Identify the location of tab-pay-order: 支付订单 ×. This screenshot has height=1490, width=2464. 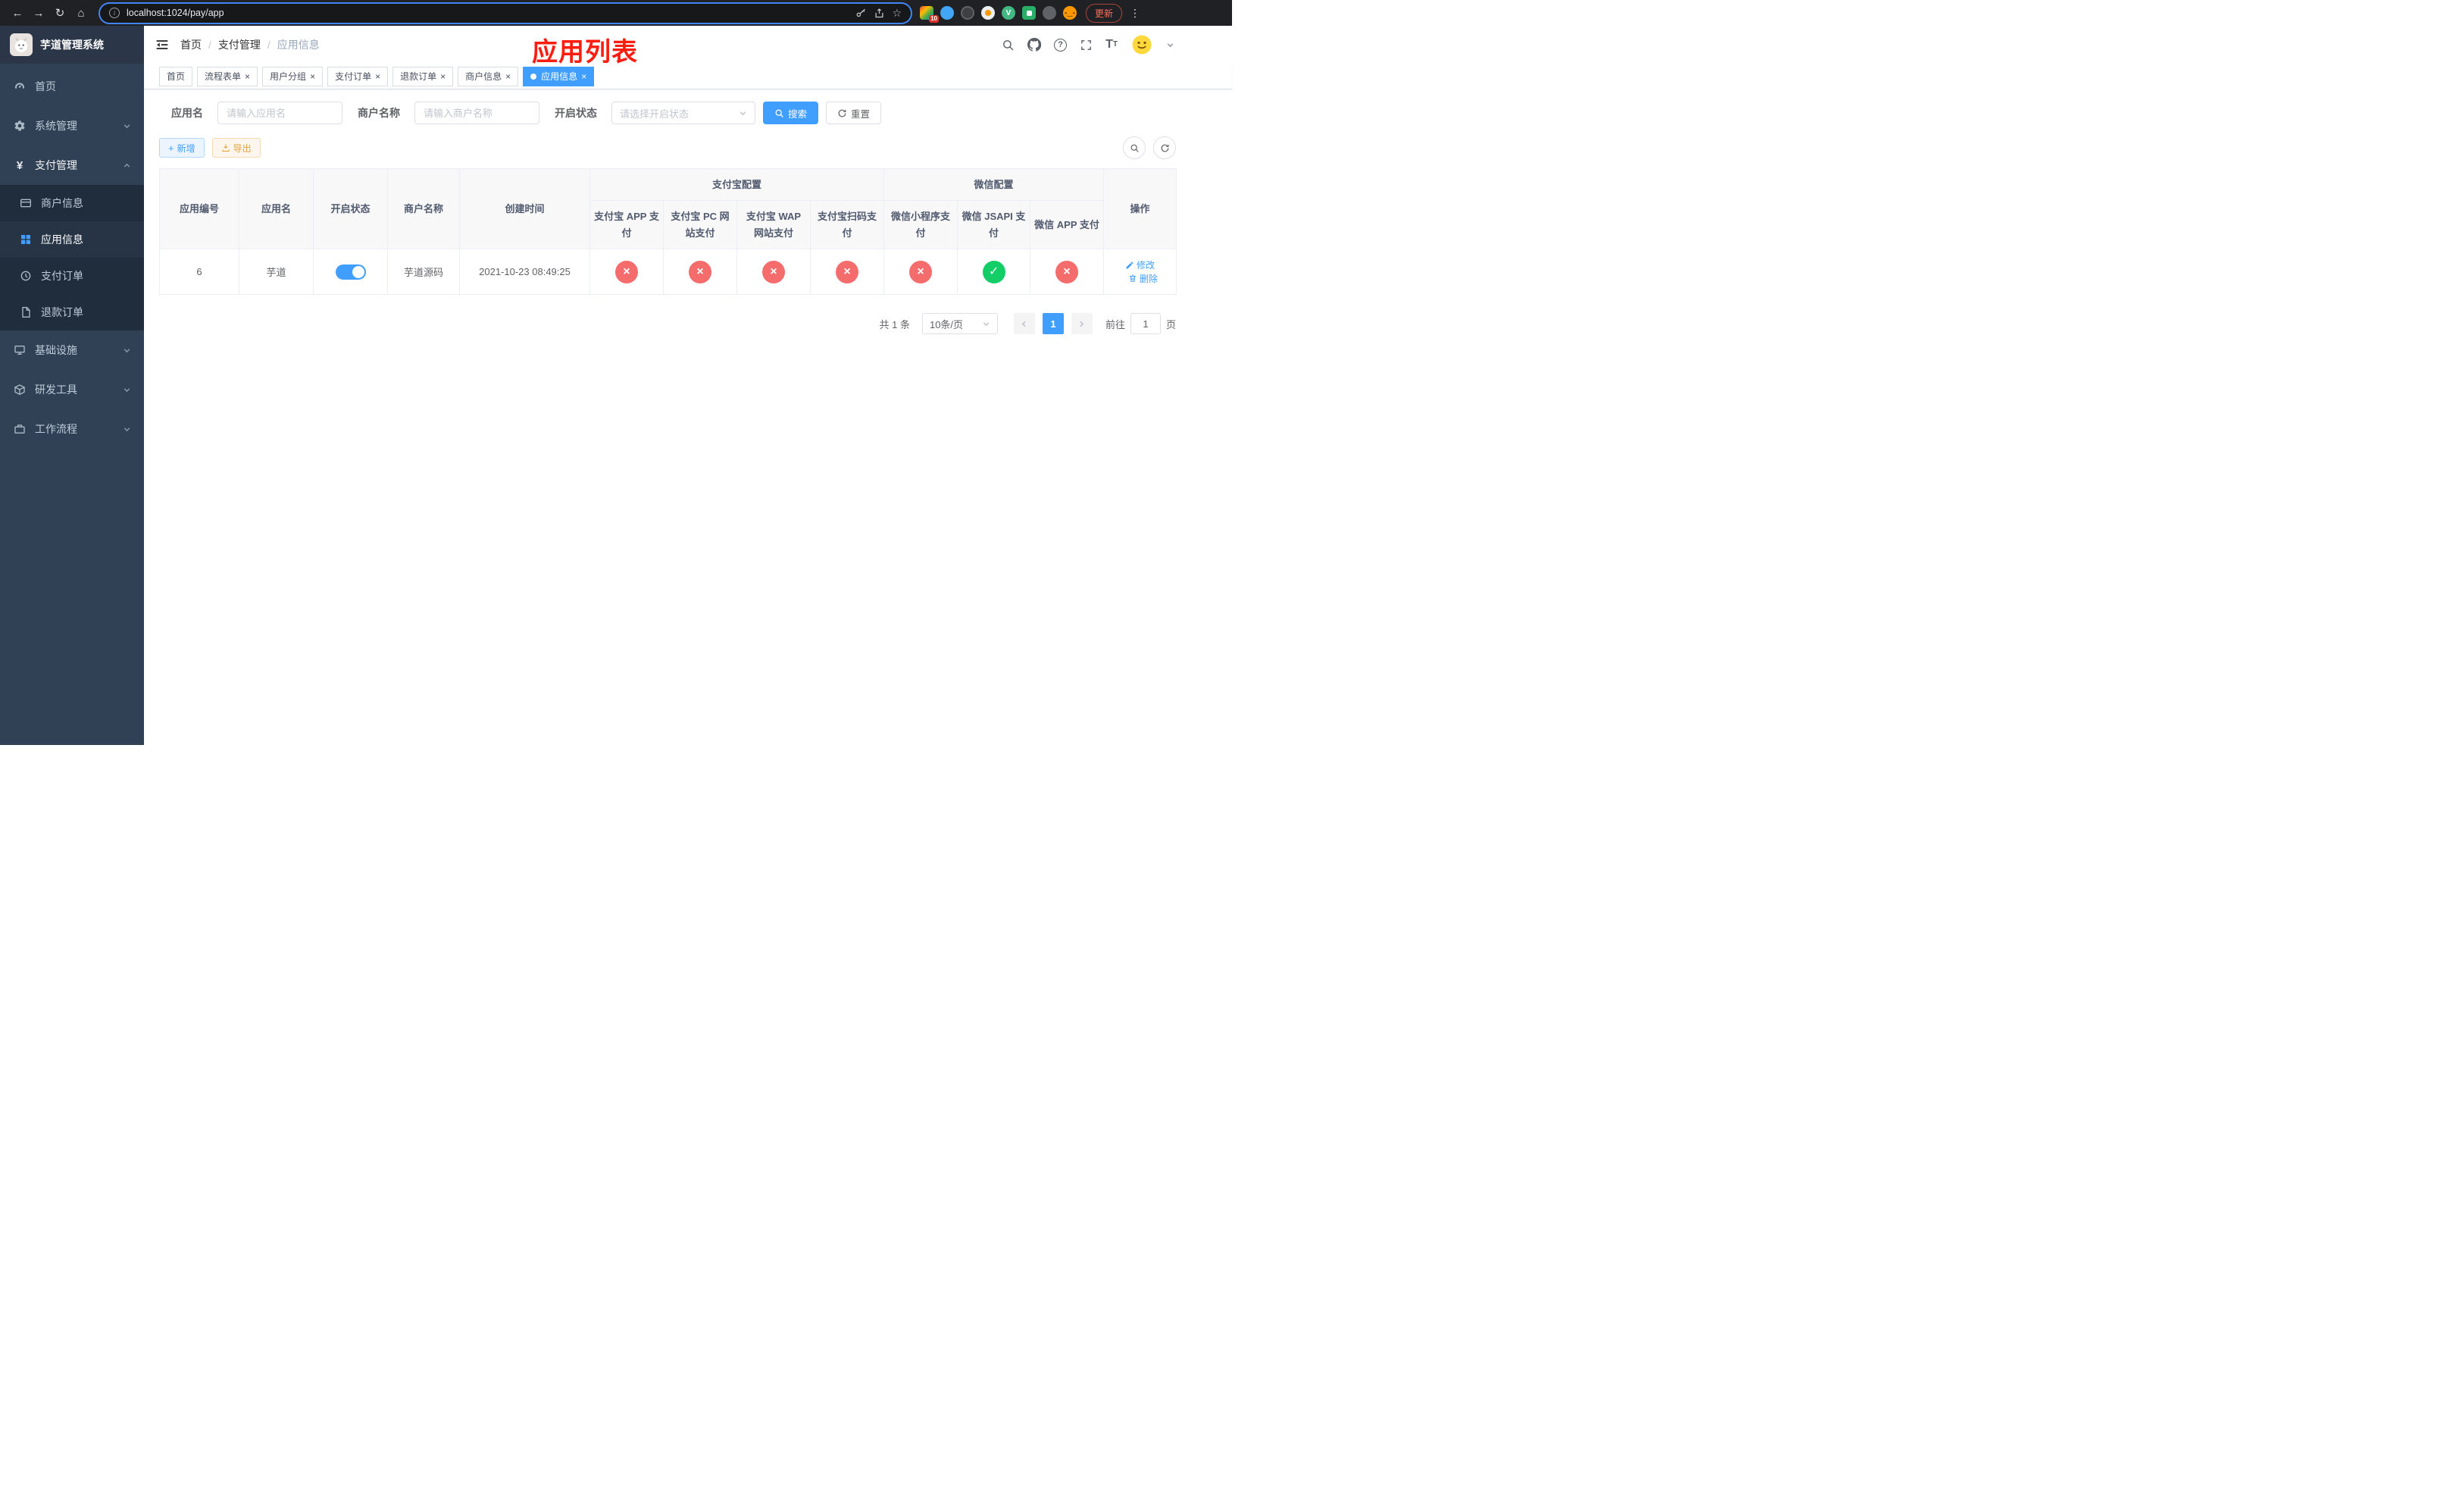
(358, 76).